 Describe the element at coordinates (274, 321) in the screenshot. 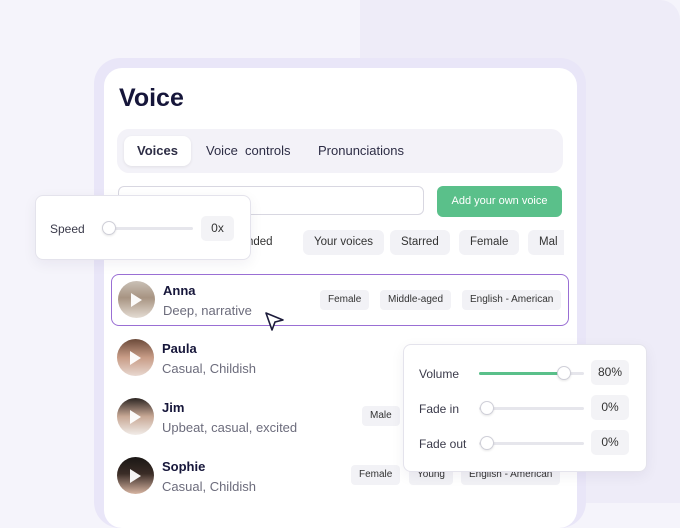

I see `cursor-arrow-icon` at that location.